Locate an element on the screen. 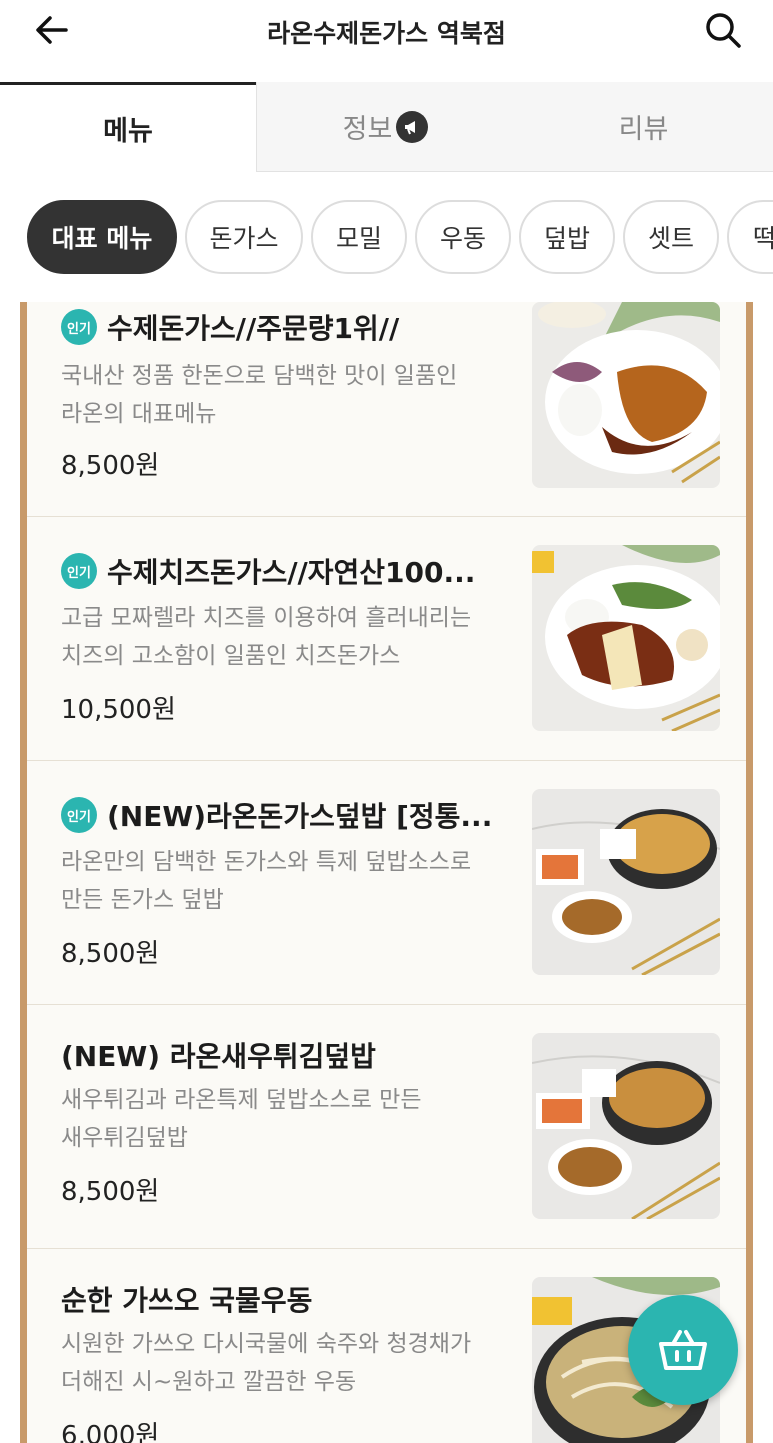 This screenshot has width=773, height=1443. category-chips: 대표 메뉴 돈가스 모밀 우동 덮밥 셋트 떡 is located at coordinates (386, 237).